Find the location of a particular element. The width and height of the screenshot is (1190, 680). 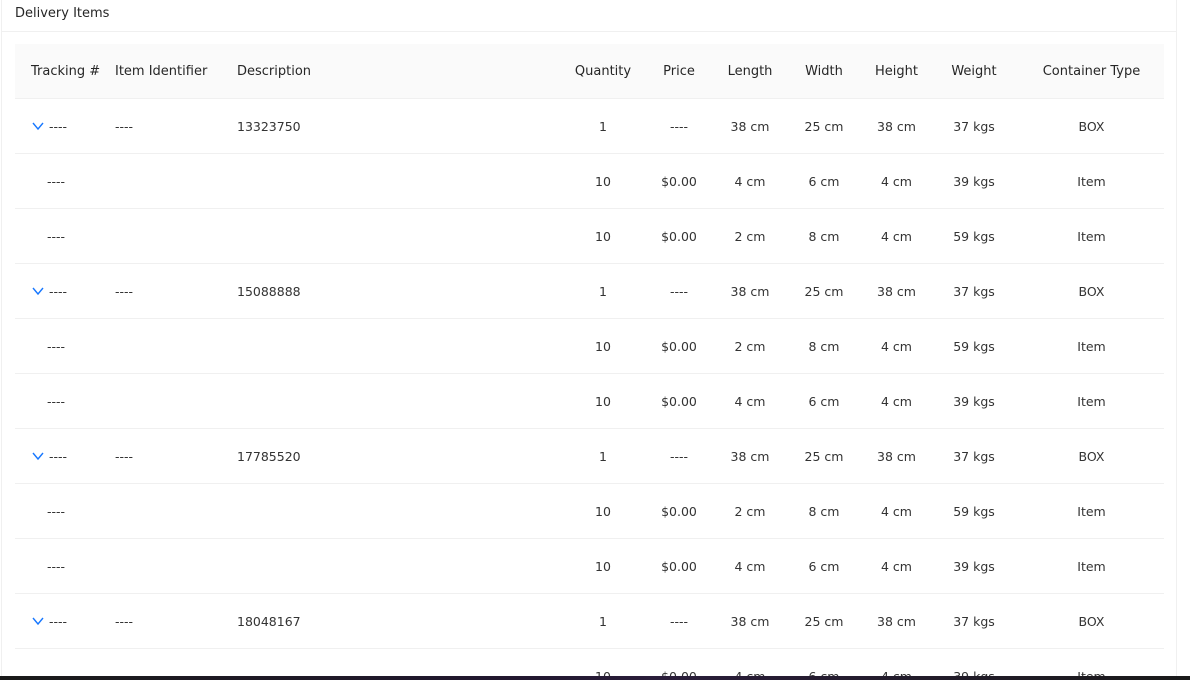

description-cell: 17785520 is located at coordinates (400, 456).